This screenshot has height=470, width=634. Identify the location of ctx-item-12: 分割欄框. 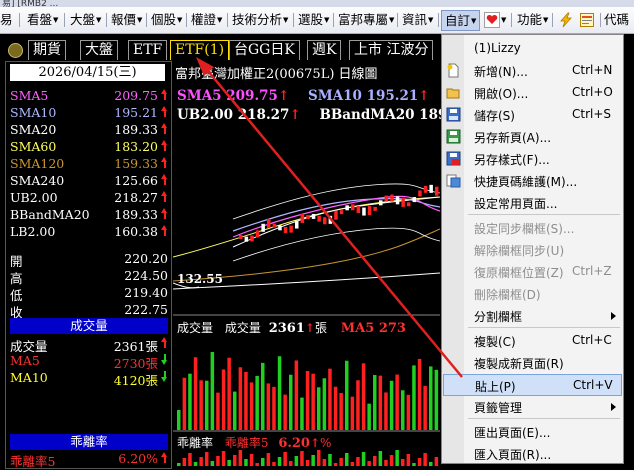
(532, 316).